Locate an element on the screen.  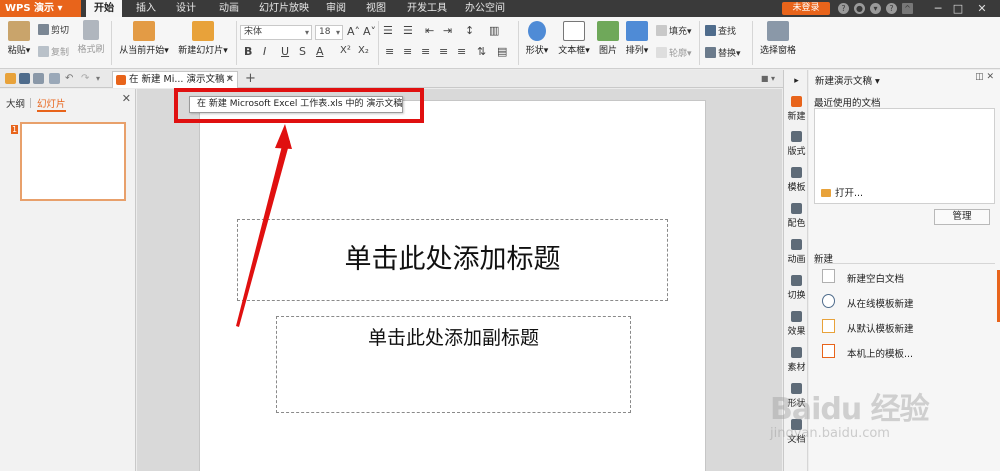
close-panel-icon: ✕ is located at coordinates (126, 98).